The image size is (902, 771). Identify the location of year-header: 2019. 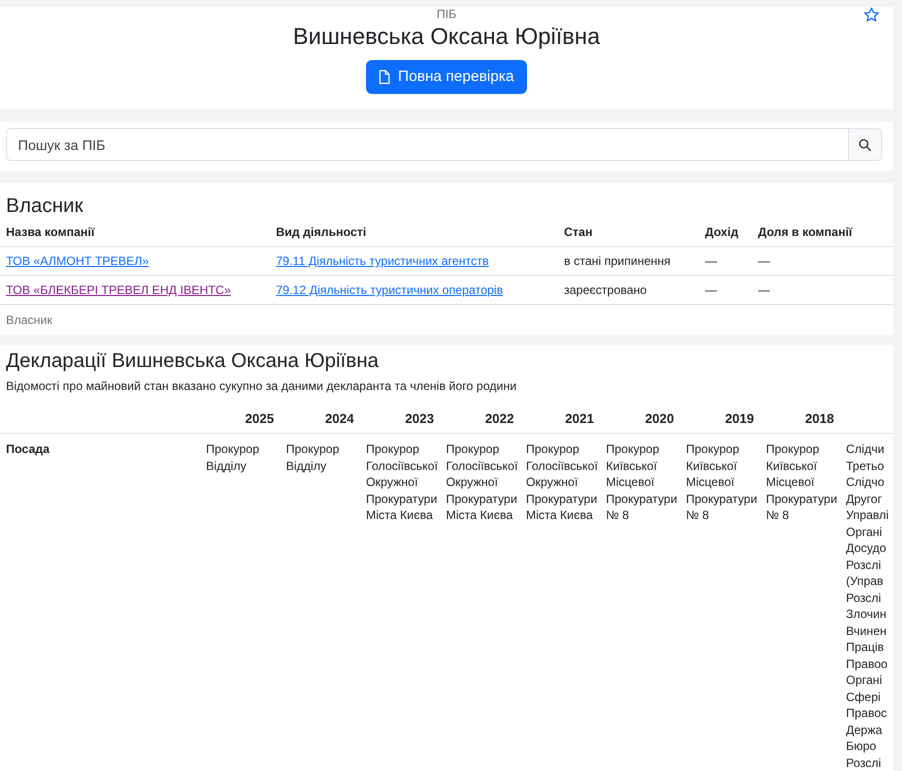
(722, 419).